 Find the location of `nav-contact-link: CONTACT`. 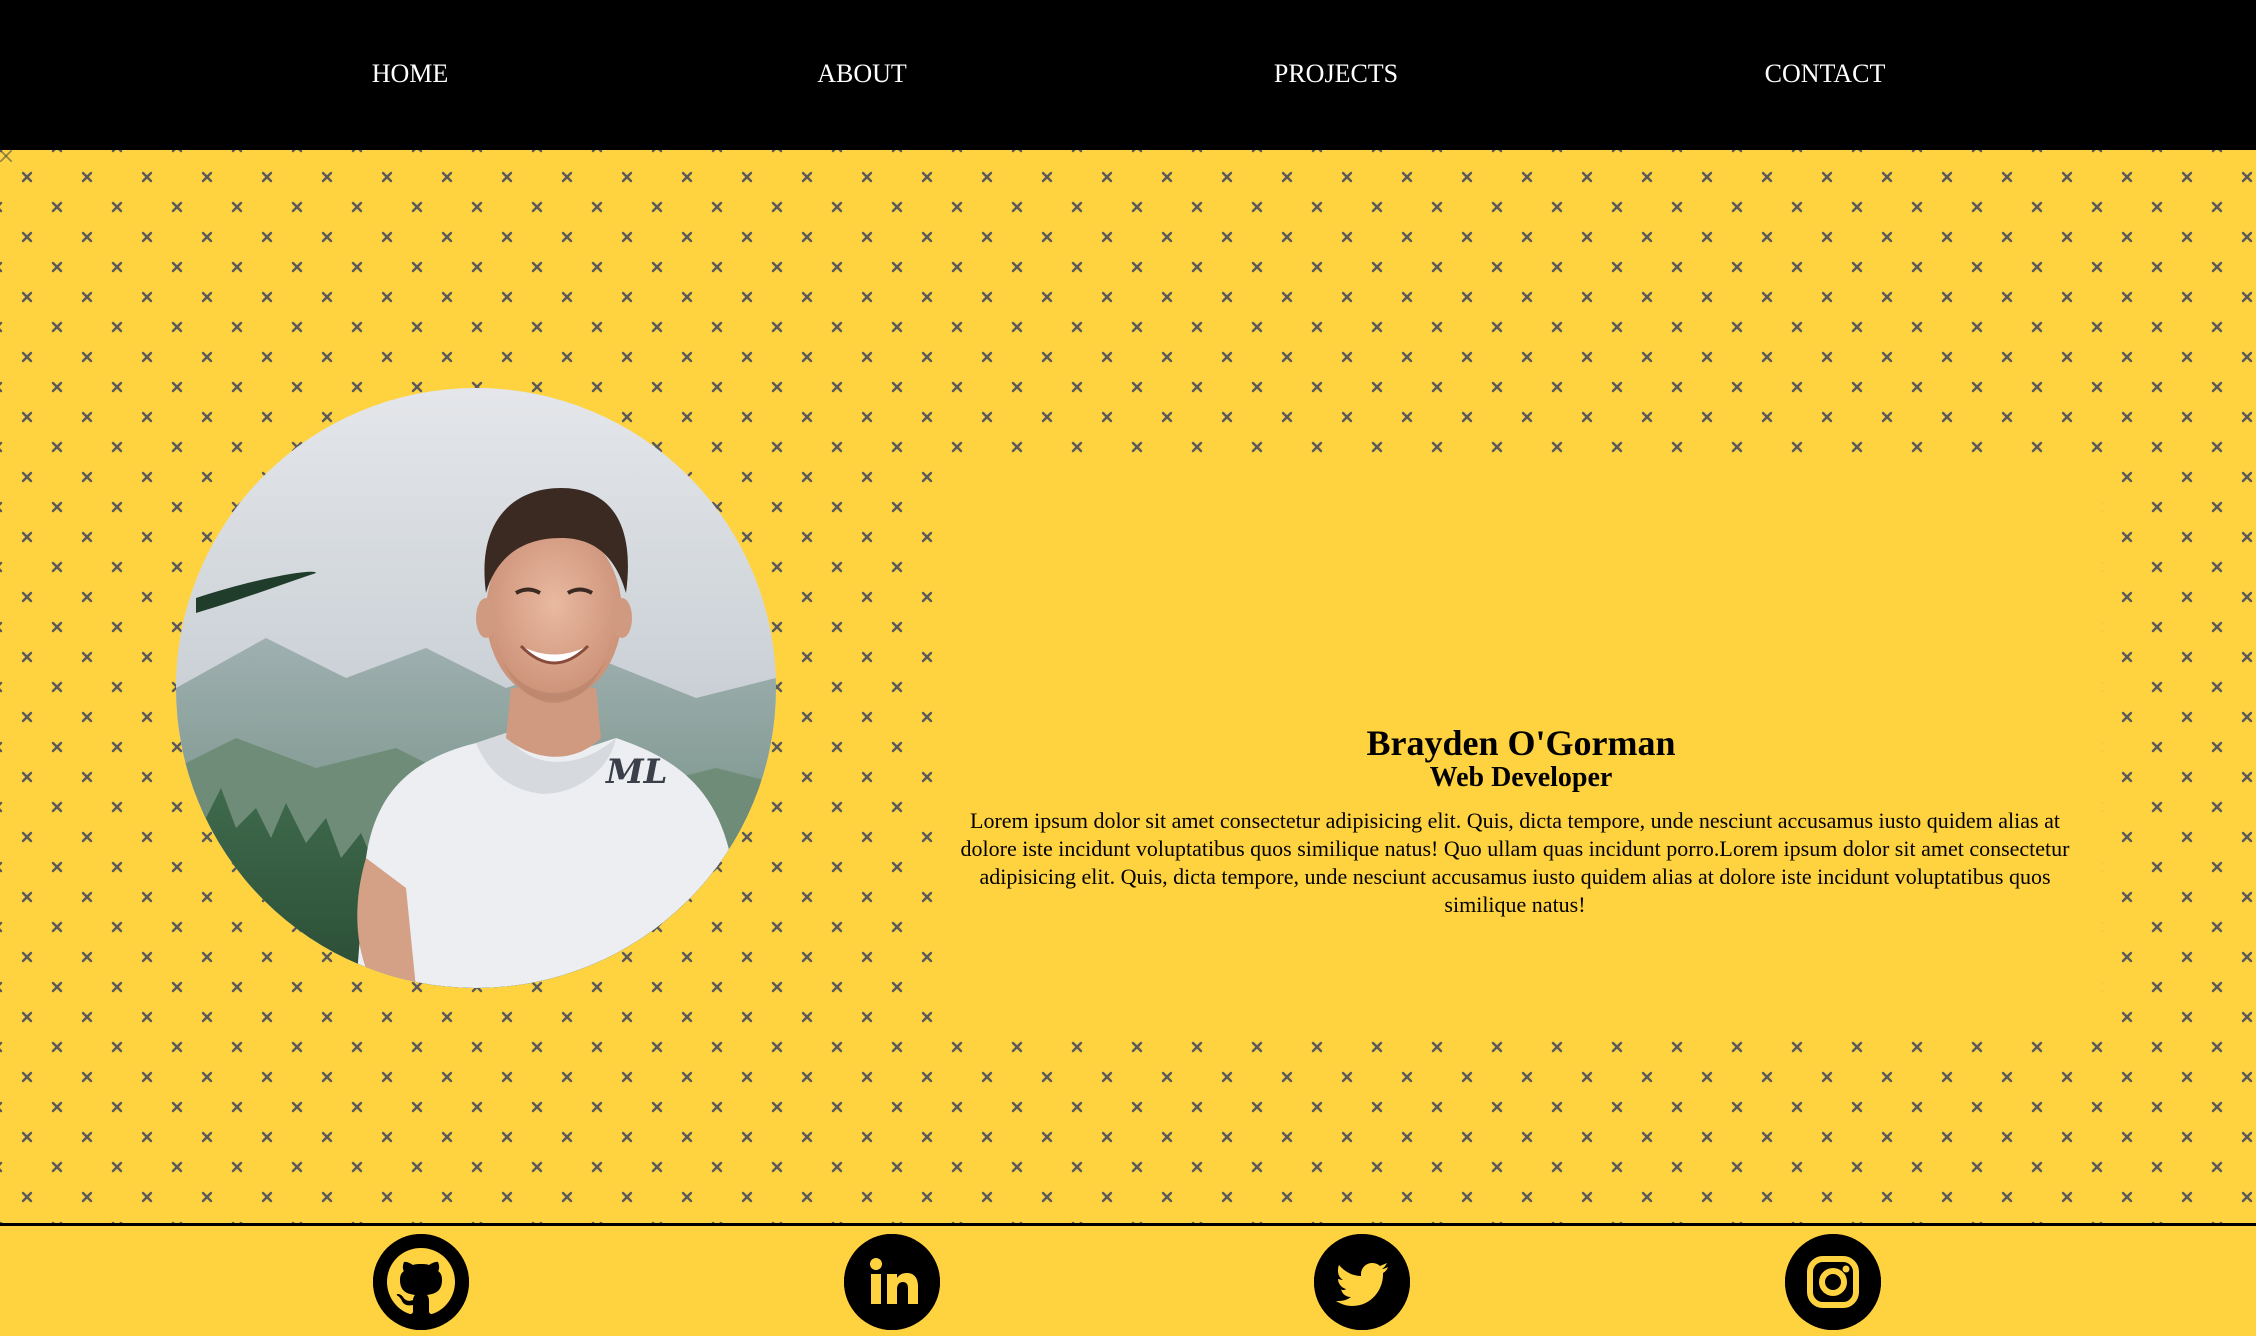

nav-contact-link: CONTACT is located at coordinates (1825, 74).